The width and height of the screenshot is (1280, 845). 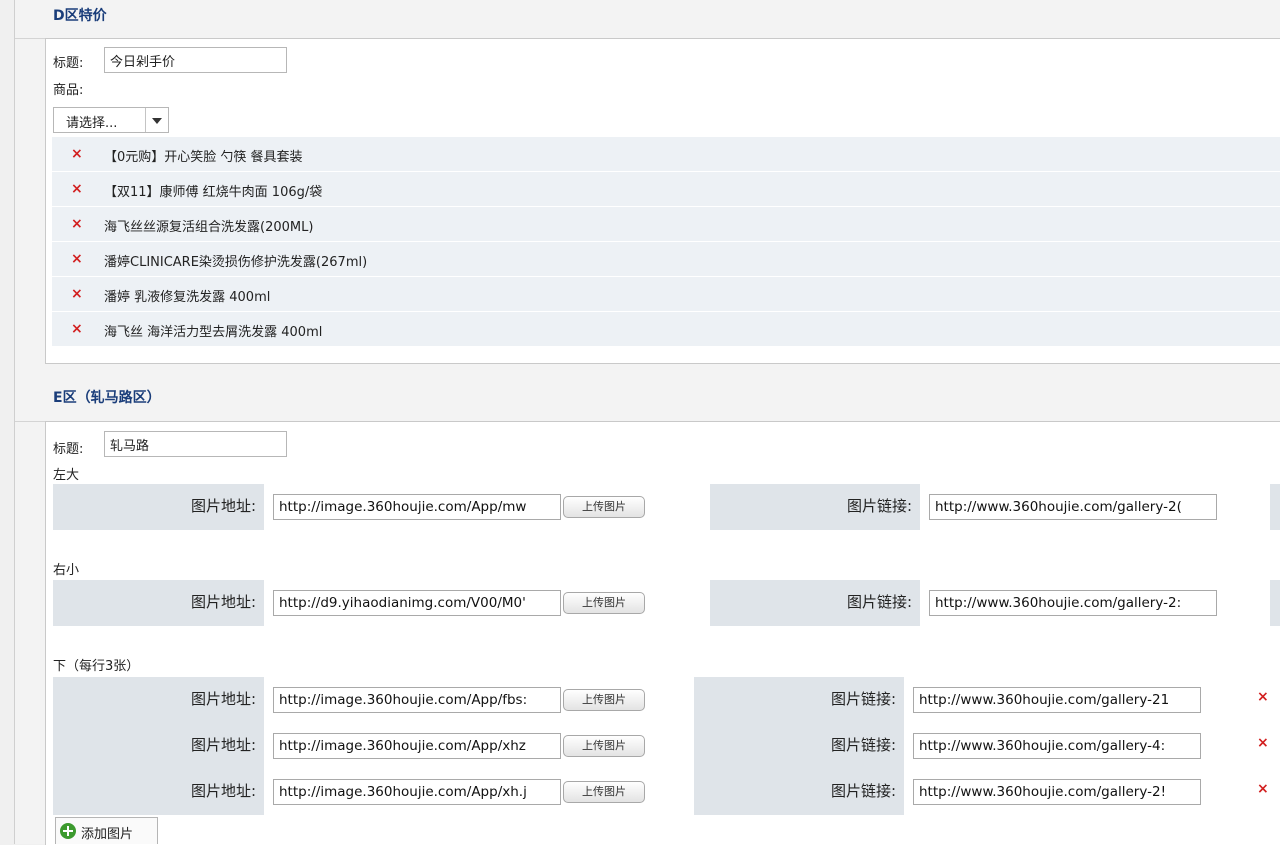 I want to click on list-item: × 【双11】康师傅 红烧牛肉面 106g/袋, so click(x=666, y=189).